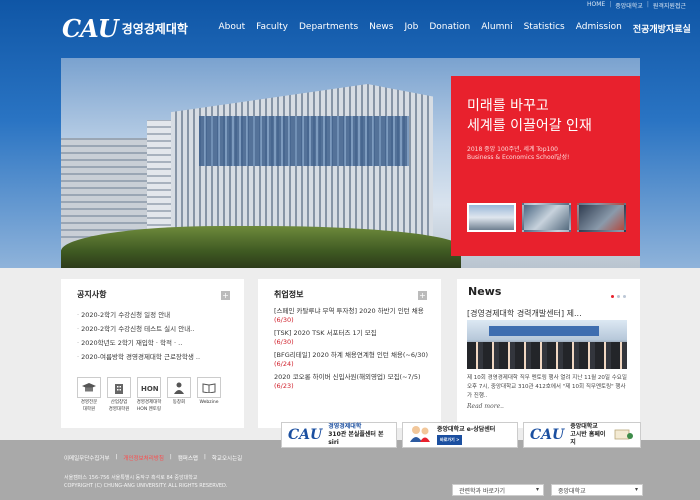 The height and width of the screenshot is (500, 700). I want to click on nav-alumni: Alumni, so click(497, 28).